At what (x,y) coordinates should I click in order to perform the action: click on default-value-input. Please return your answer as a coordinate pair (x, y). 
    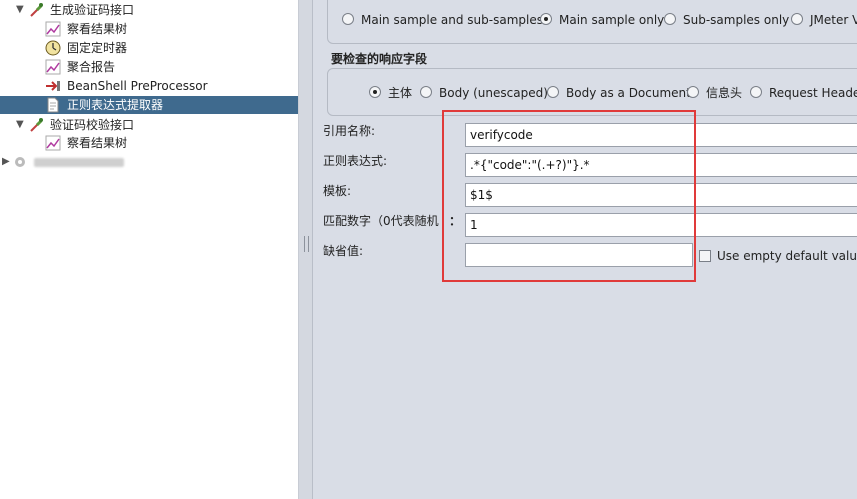
    Looking at the image, I should click on (579, 255).